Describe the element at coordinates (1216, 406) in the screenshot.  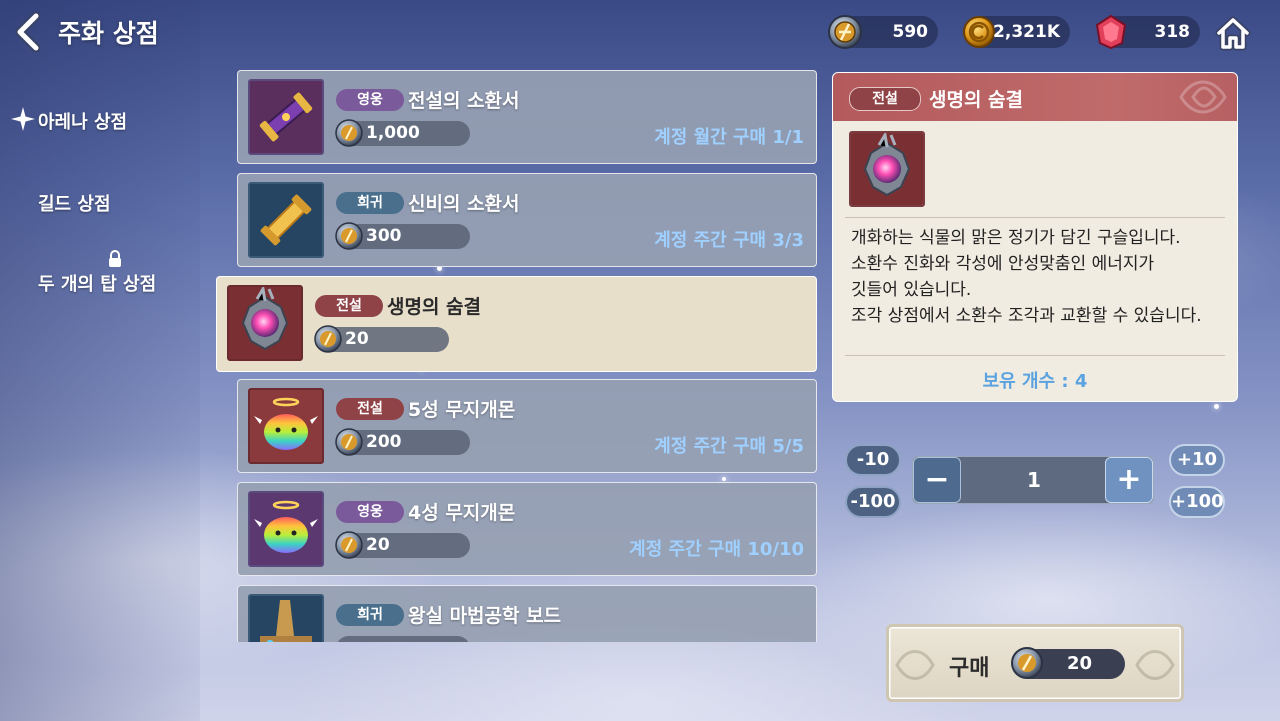
I see `sparkle` at that location.